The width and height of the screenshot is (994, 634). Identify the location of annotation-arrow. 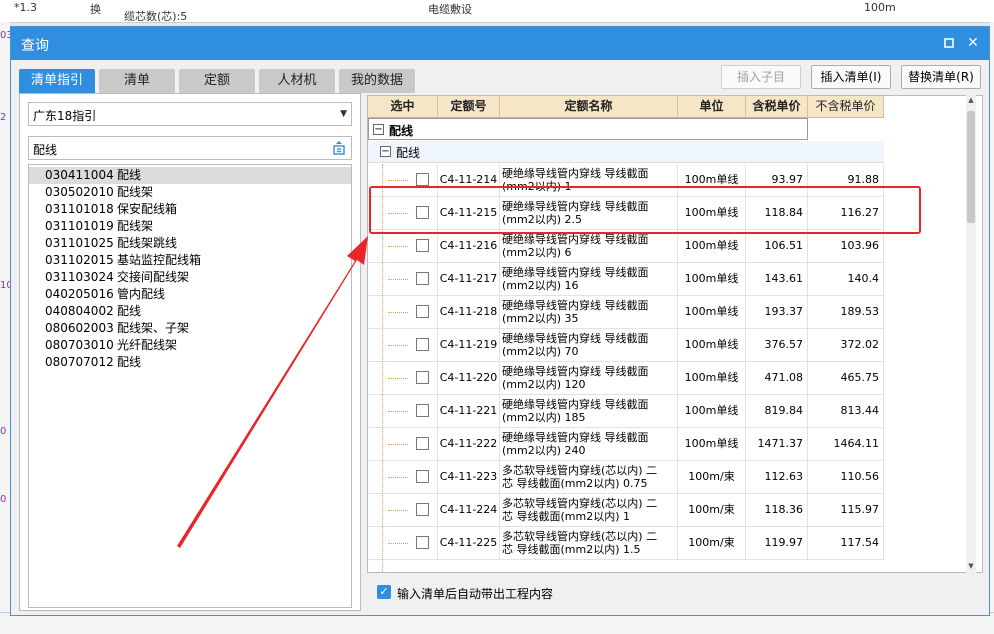
(272, 392).